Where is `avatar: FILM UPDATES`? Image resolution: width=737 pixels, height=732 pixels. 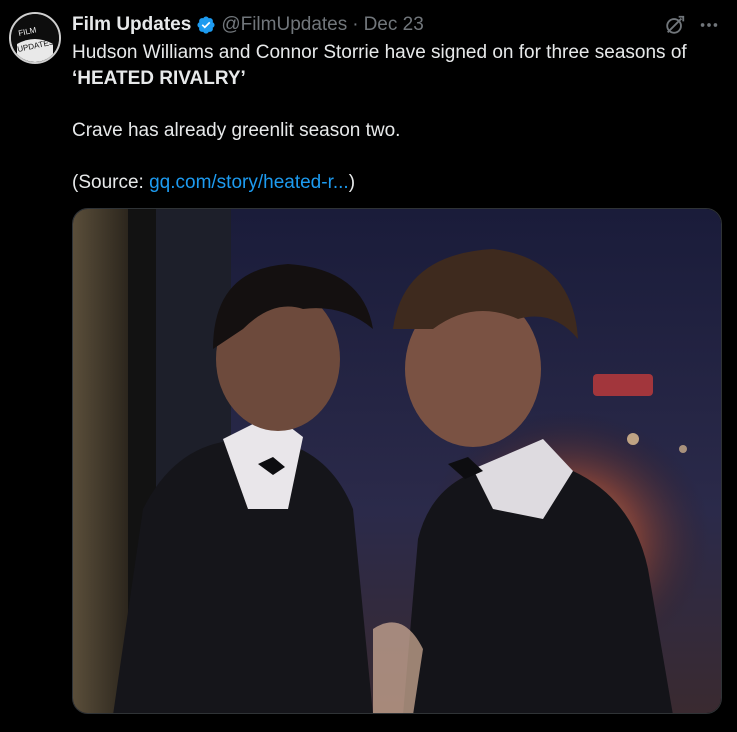
avatar: FILM UPDATES is located at coordinates (35, 38).